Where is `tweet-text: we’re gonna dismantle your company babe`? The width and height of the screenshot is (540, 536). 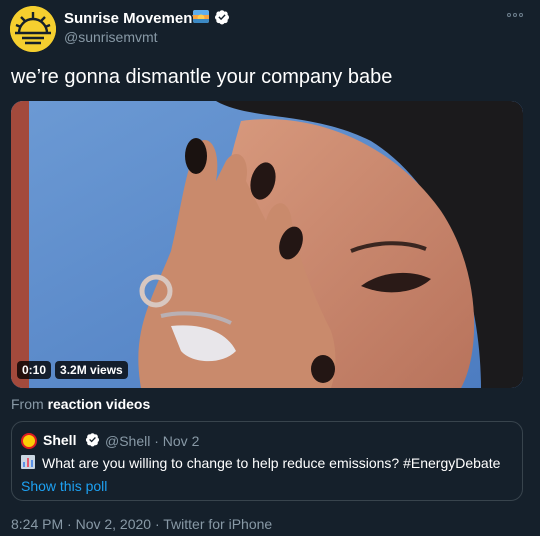
tweet-text: we’re gonna dismantle your company babe is located at coordinates (202, 77).